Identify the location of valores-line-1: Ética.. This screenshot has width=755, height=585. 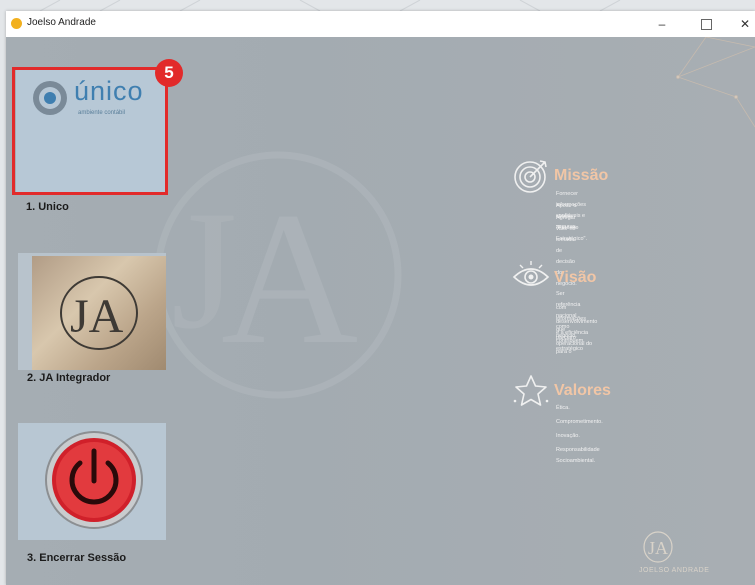
(563, 408).